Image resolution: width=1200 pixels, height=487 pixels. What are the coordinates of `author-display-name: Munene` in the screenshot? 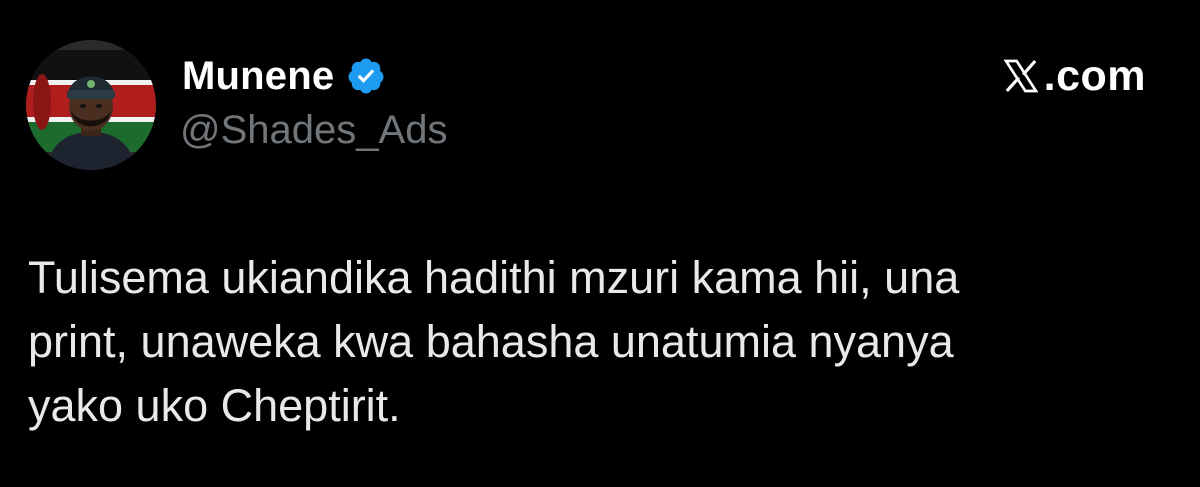 It's located at (258, 76).